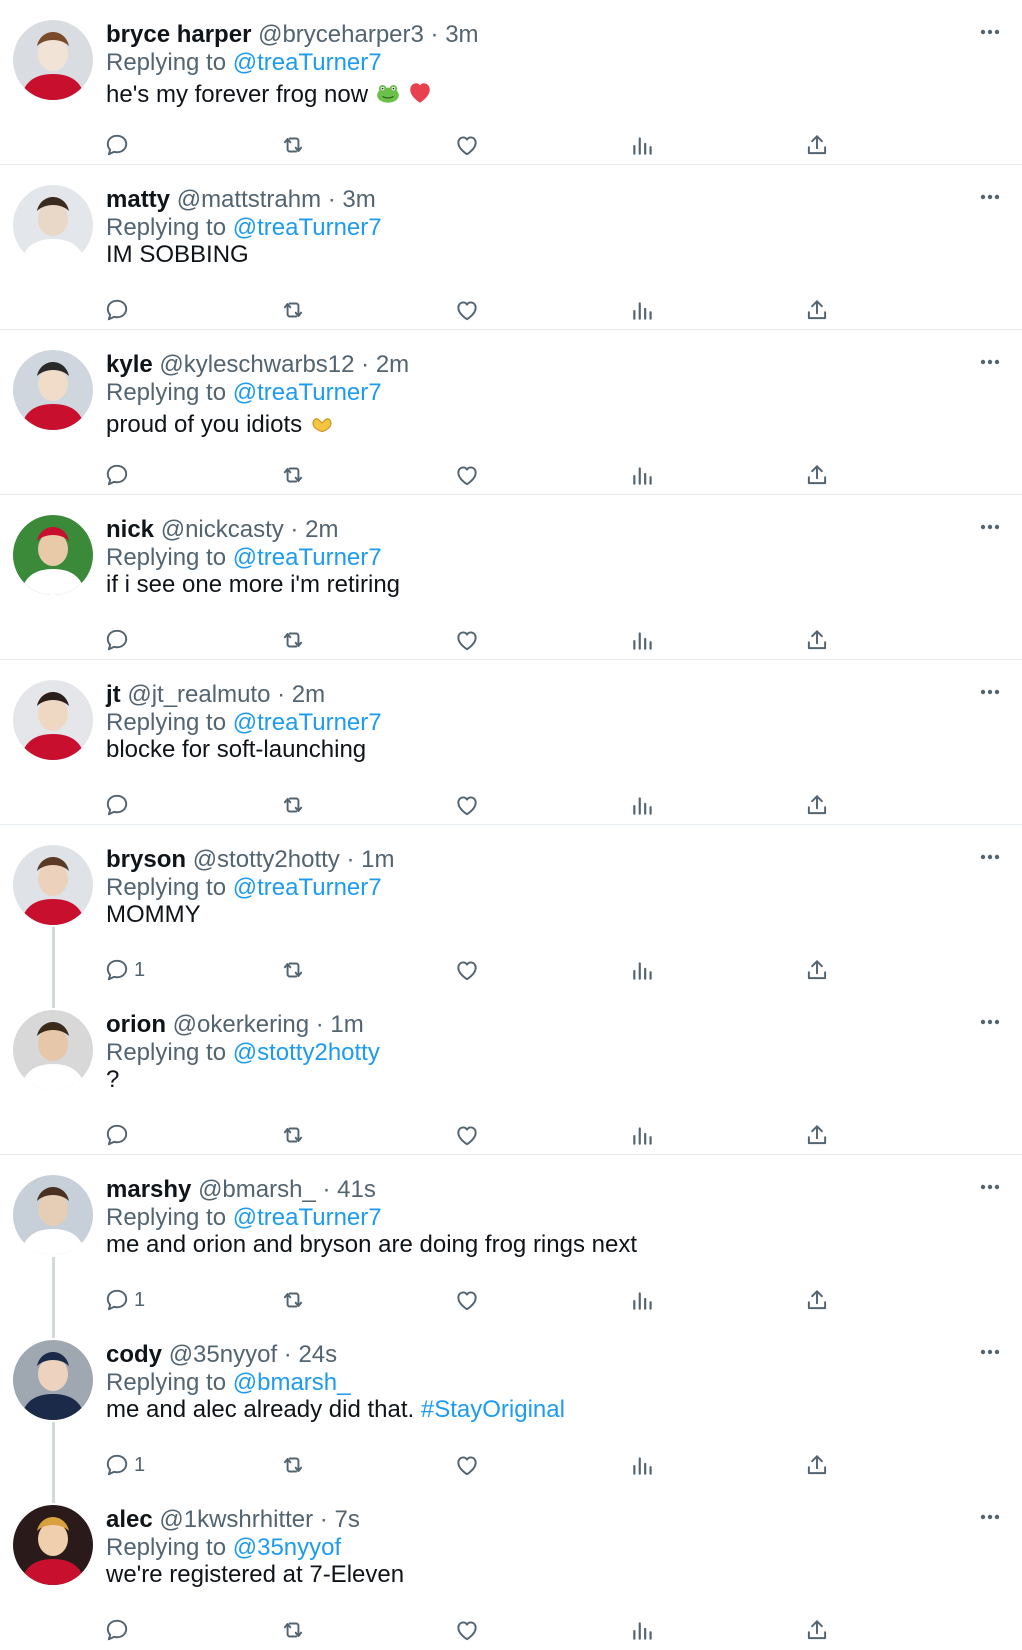 This screenshot has height=1650, width=1022. I want to click on user-handle: @mattstrahm, so click(249, 199).